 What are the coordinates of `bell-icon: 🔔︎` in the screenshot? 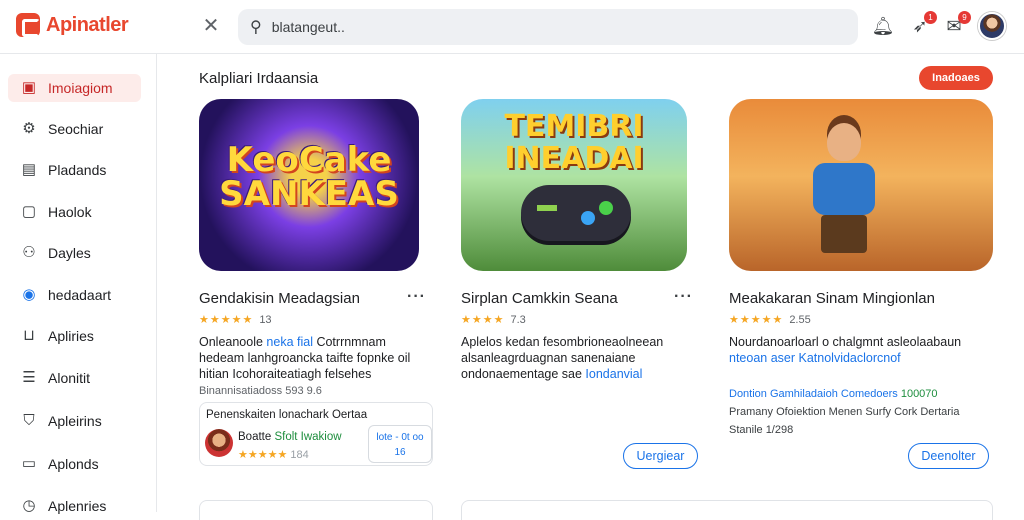 It's located at (883, 26).